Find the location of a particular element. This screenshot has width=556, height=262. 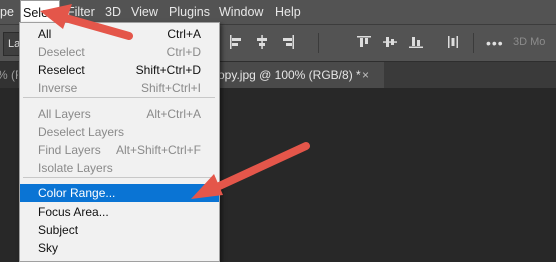

align-left-edges-icon is located at coordinates (236, 42).